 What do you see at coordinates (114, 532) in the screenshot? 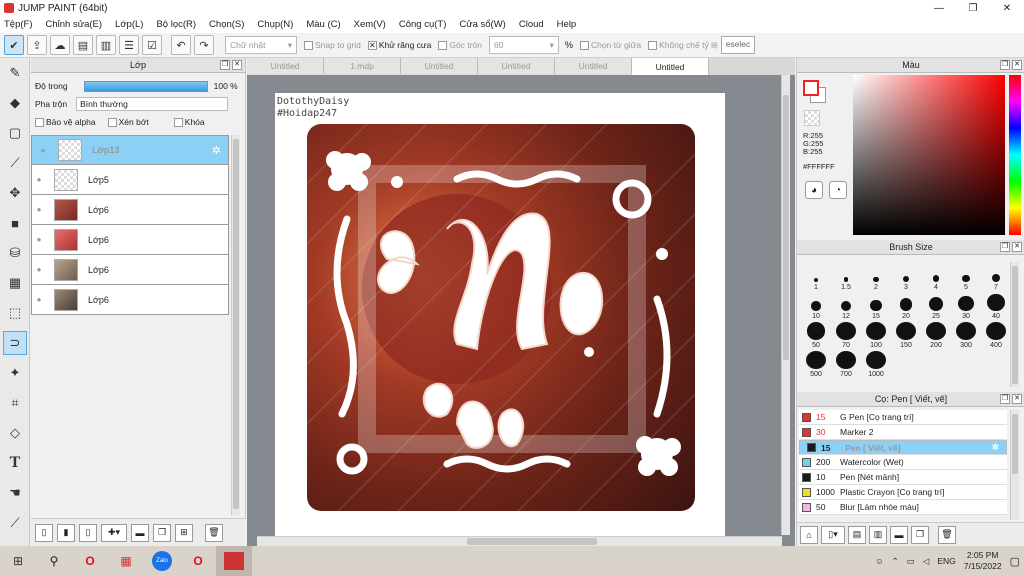
I see `add-layer-menu-icon: ✚▾` at bounding box center [114, 532].